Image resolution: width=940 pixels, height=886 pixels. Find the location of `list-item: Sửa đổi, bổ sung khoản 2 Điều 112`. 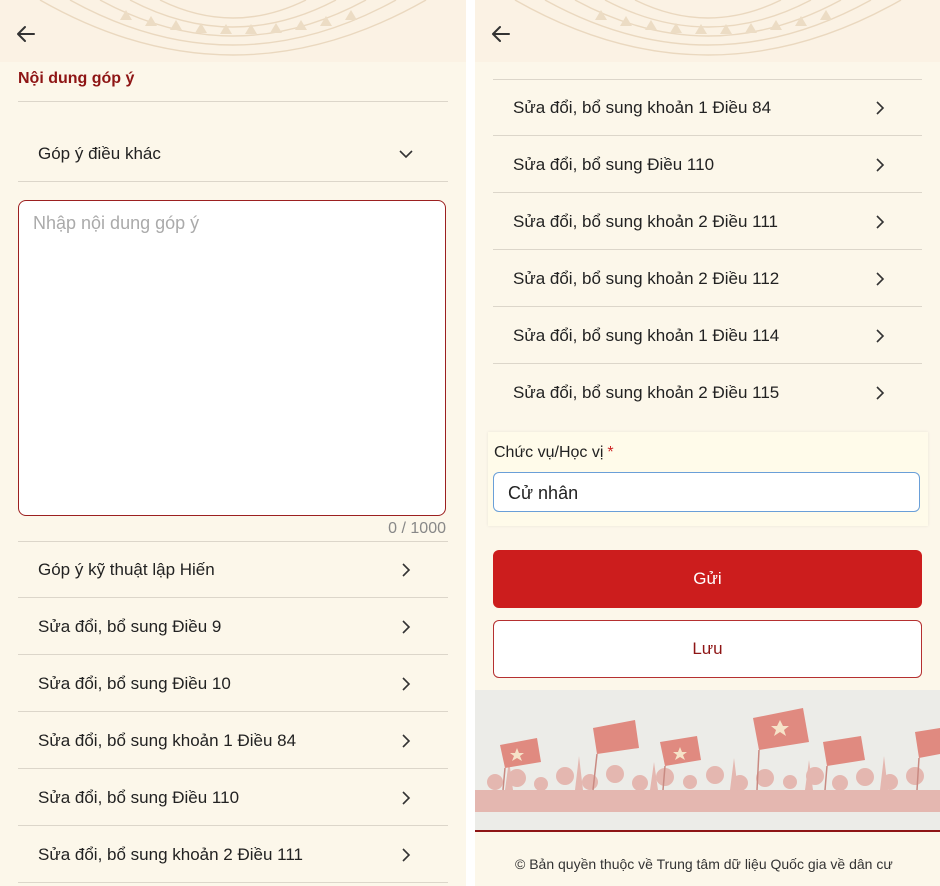

list-item: Sửa đổi, bổ sung khoản 2 Điều 112 is located at coordinates (707, 279).